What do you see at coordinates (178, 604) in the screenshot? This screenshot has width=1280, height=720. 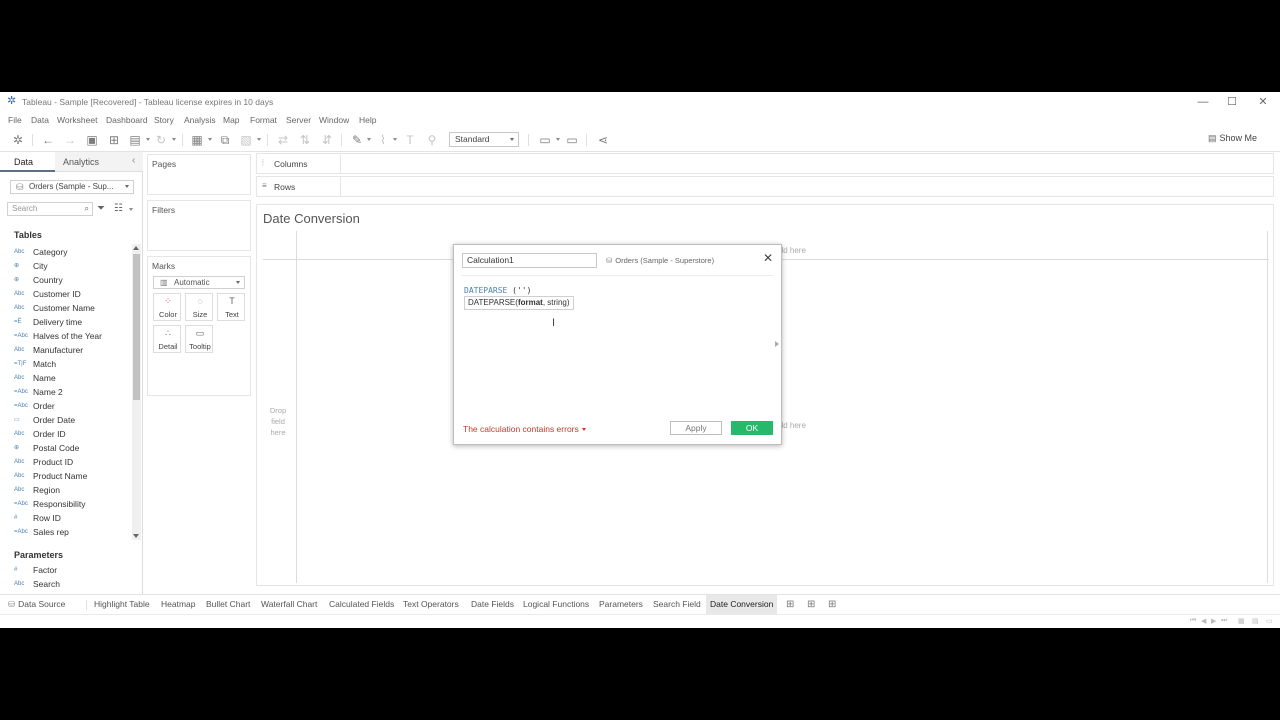 I see `tab-heatmap: Heatmap` at bounding box center [178, 604].